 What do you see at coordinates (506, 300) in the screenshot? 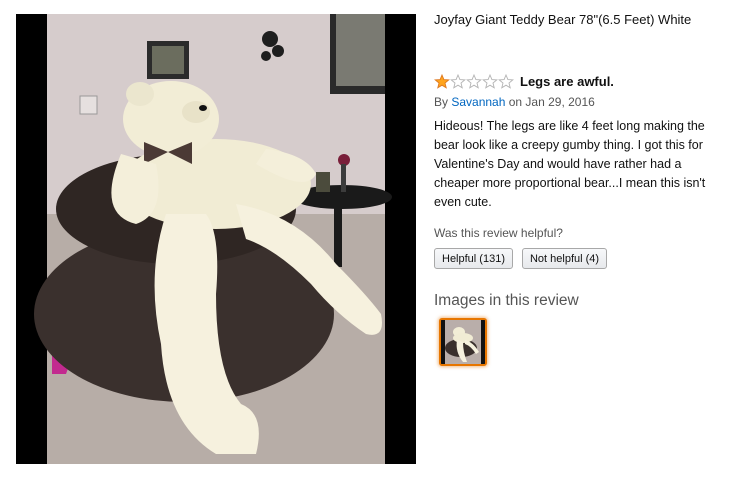
I see `images-section-heading: Images in this review` at bounding box center [506, 300].